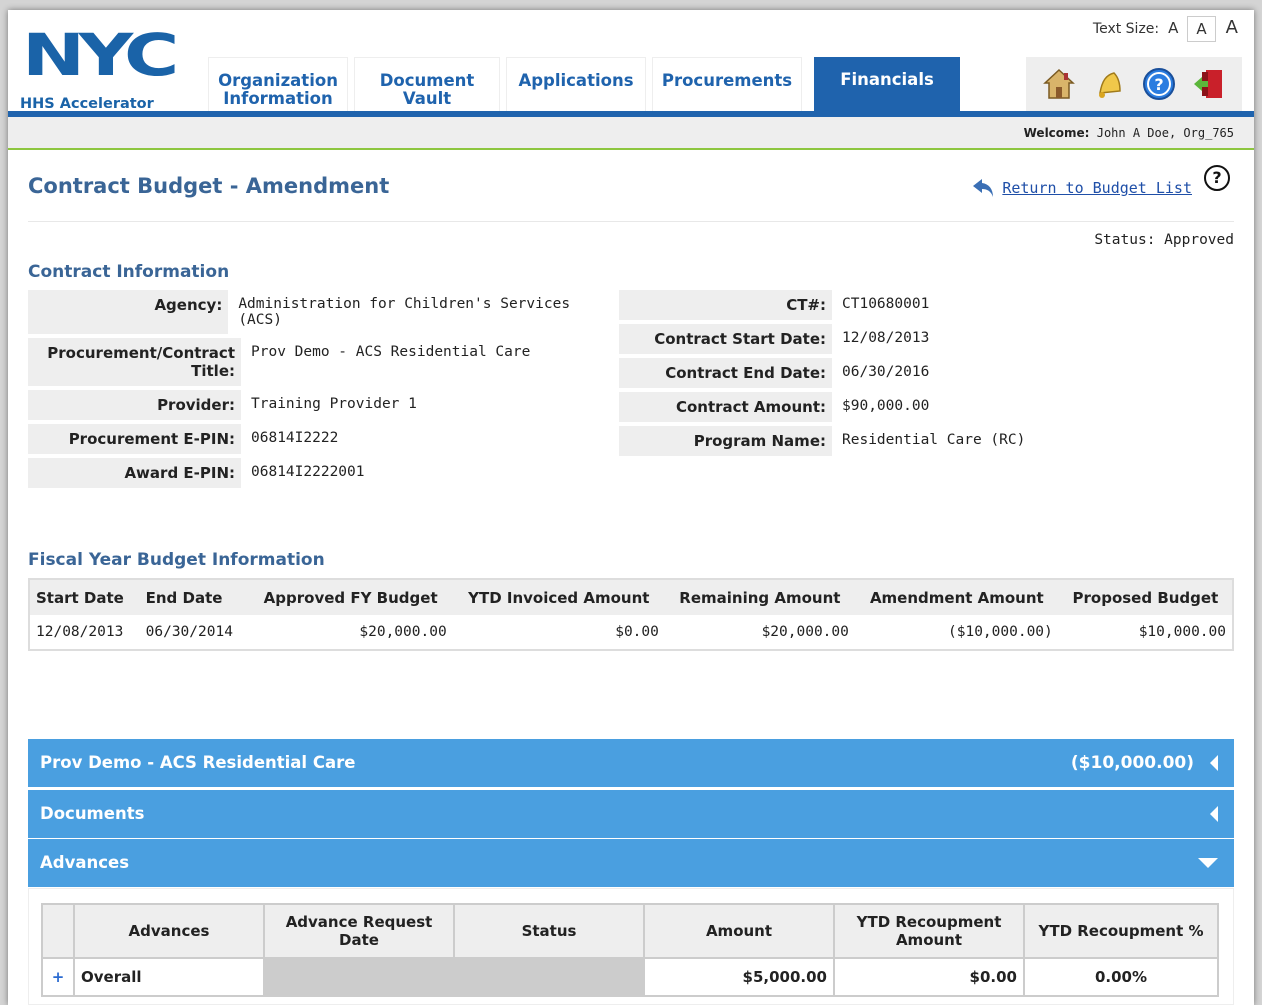  What do you see at coordinates (1209, 84) in the screenshot?
I see `logout-icon` at bounding box center [1209, 84].